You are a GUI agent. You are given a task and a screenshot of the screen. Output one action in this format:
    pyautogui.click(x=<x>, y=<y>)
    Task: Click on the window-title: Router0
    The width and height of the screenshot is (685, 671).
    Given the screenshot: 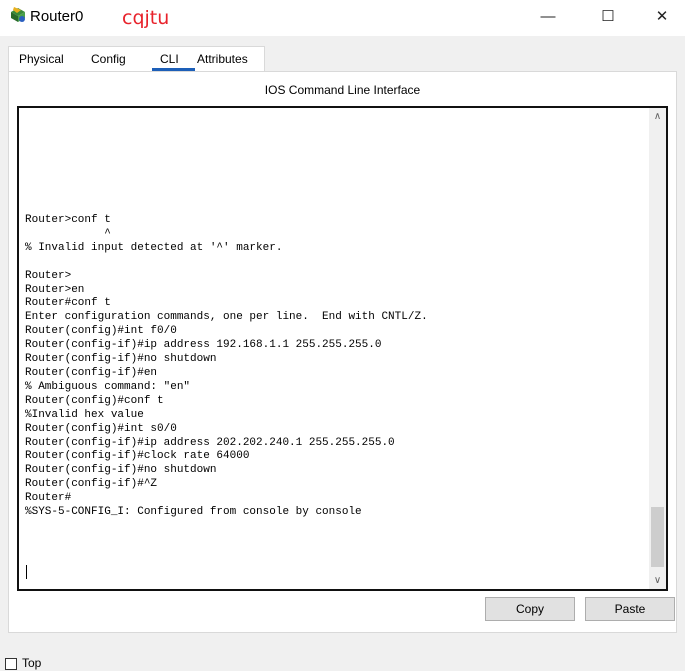 What is the action you would take?
    pyautogui.click(x=57, y=16)
    